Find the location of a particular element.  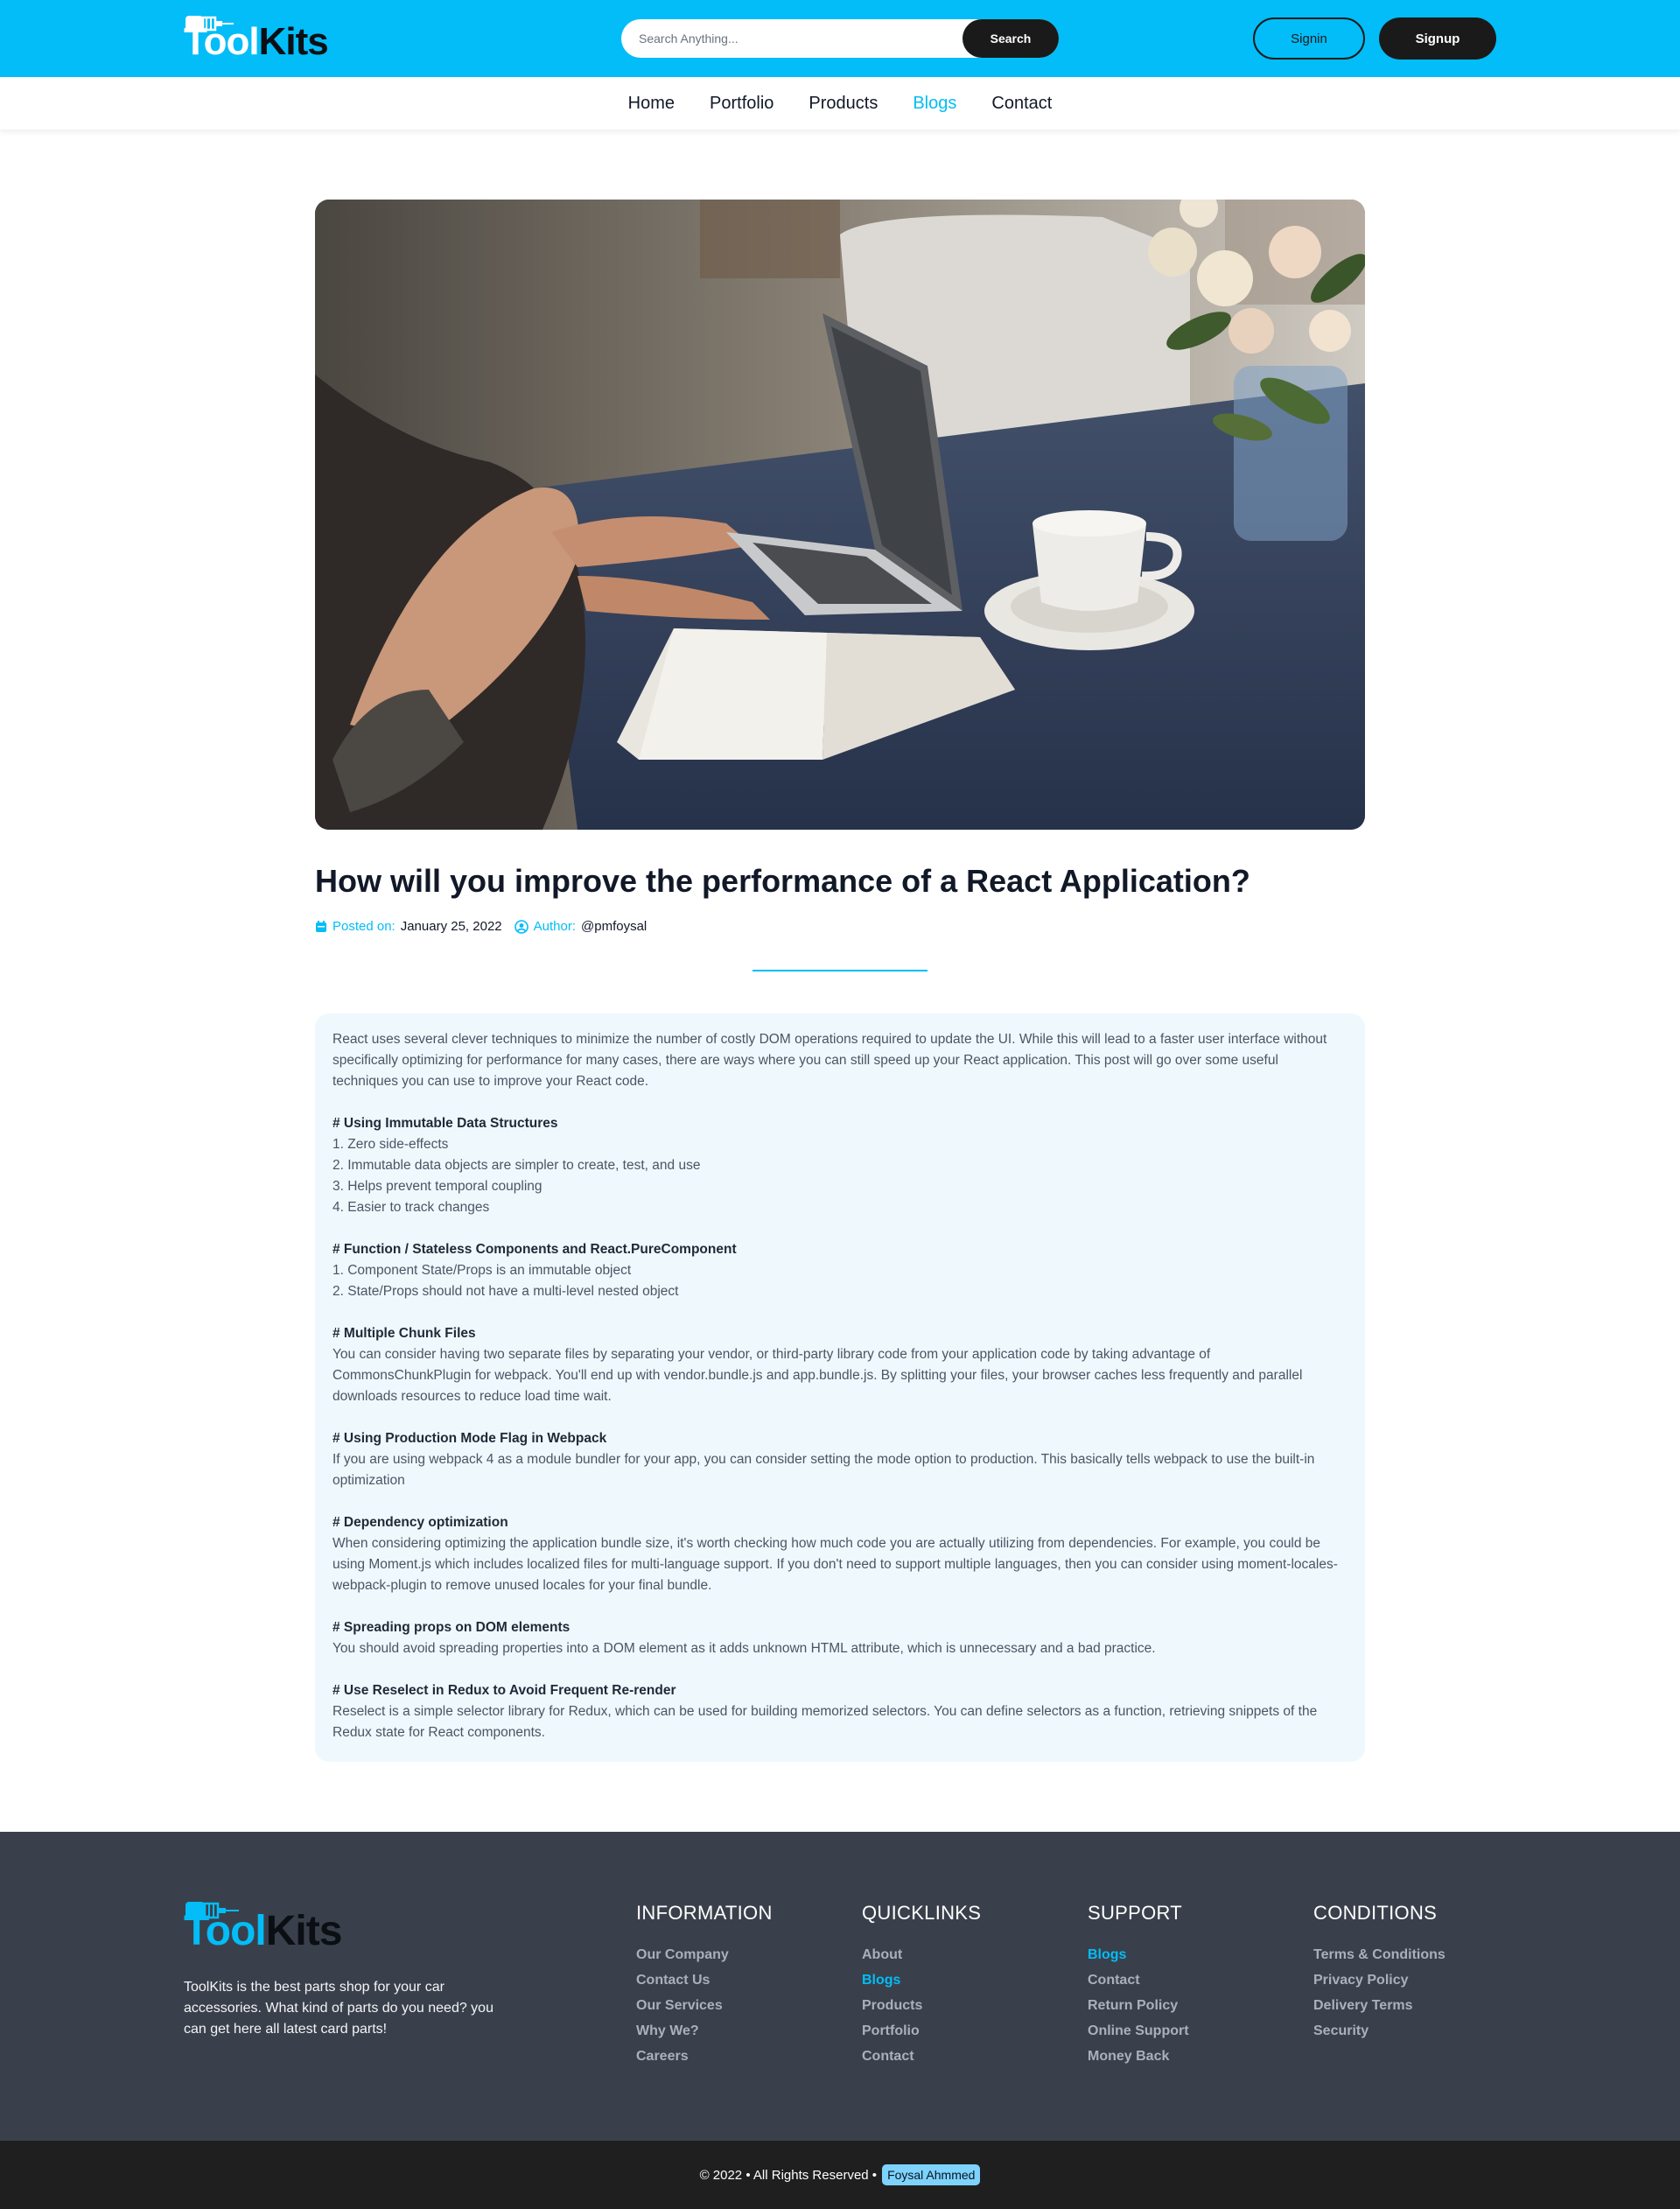

main-nav: Home Portfolio Products Blogs Contact is located at coordinates (840, 103).